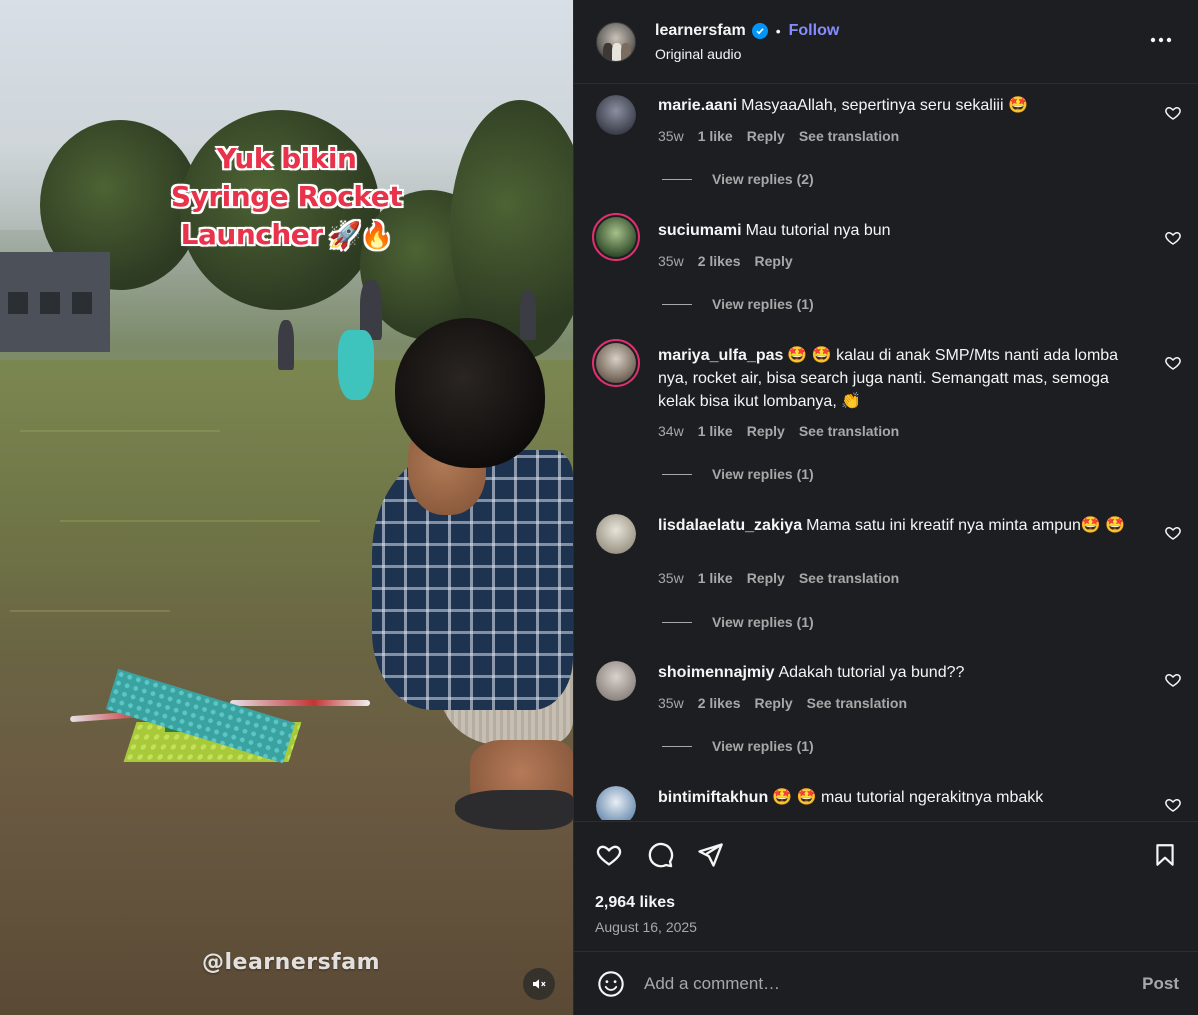  I want to click on comment-text: shoimennajmiy Adakah tutorial ya bund??, so click(903, 672).